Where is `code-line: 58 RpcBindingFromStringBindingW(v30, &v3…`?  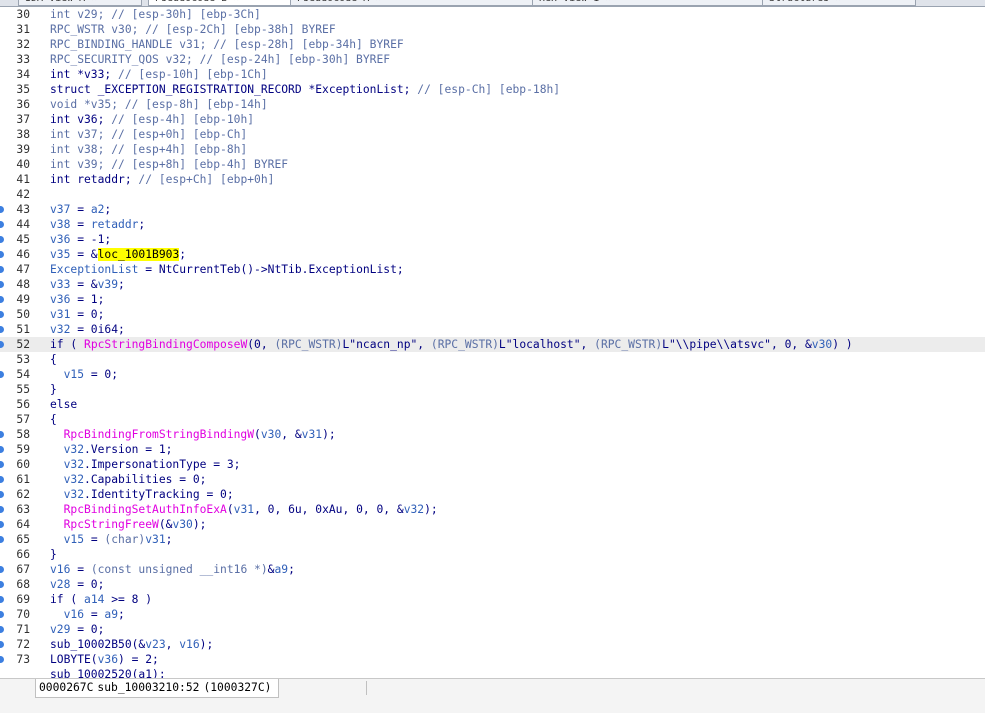 code-line: 58 RpcBindingFromStringBindingW(v30, &v3… is located at coordinates (492, 434).